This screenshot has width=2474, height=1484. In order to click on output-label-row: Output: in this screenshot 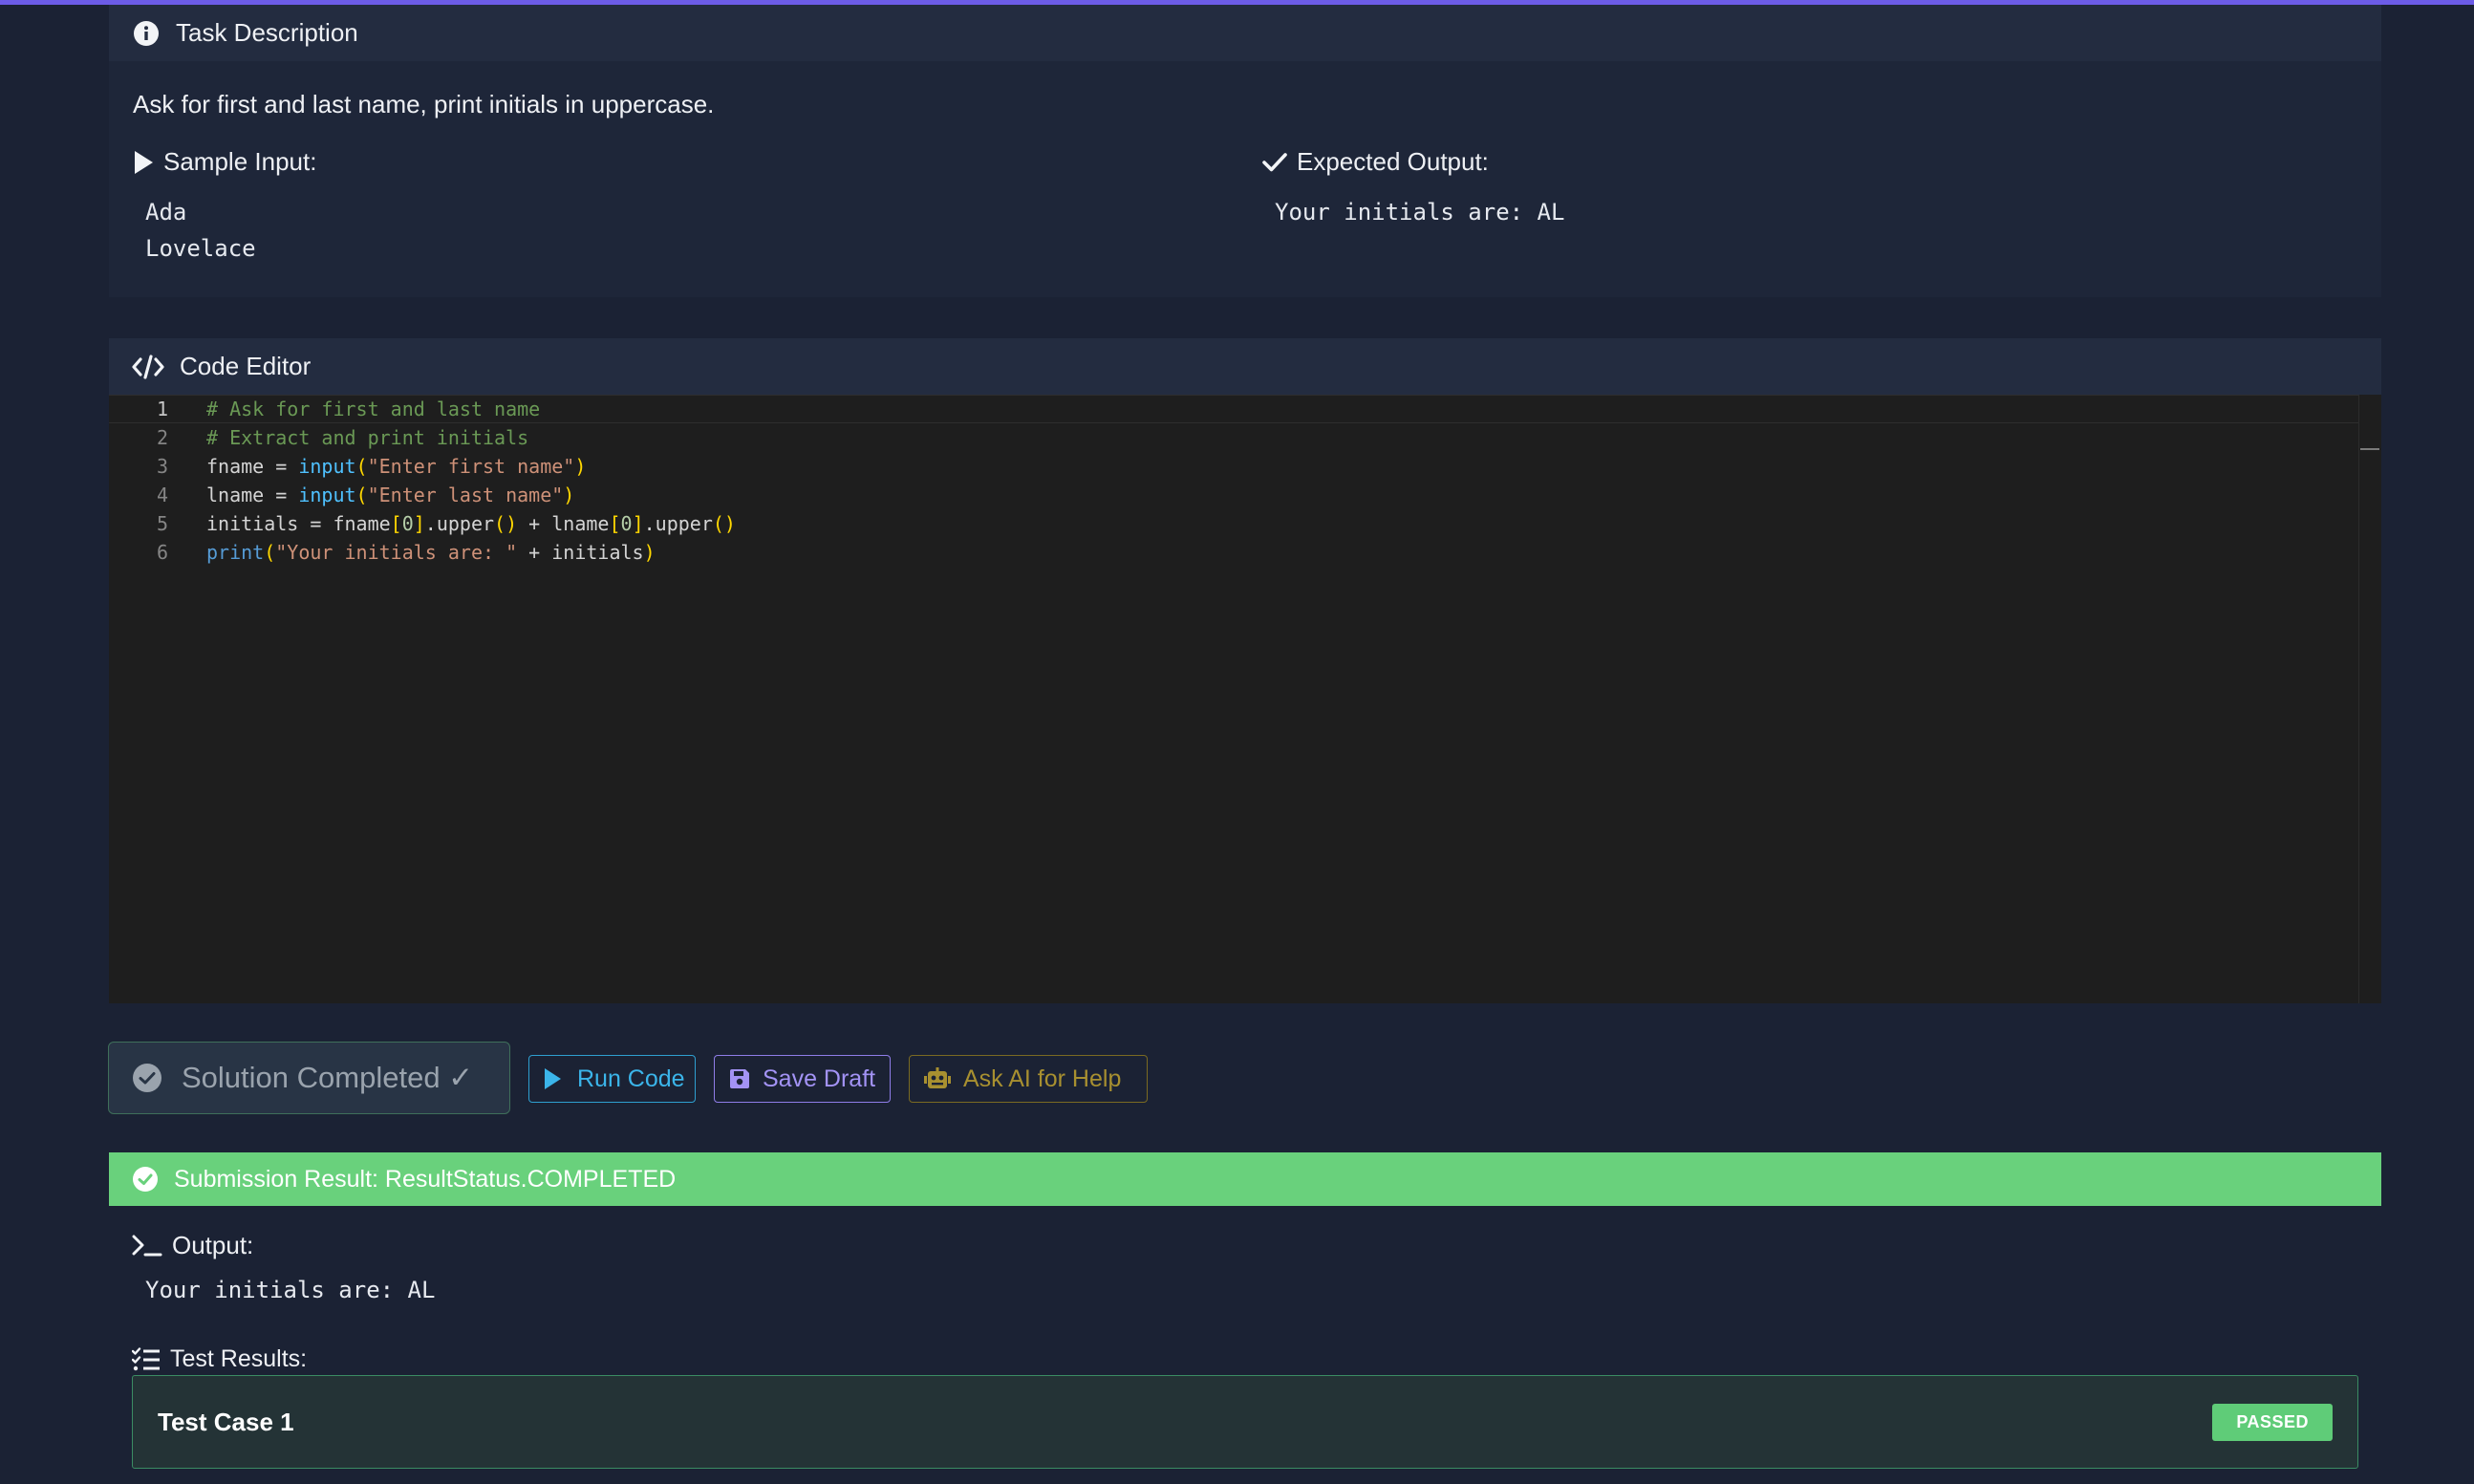, I will do `click(192, 1246)`.